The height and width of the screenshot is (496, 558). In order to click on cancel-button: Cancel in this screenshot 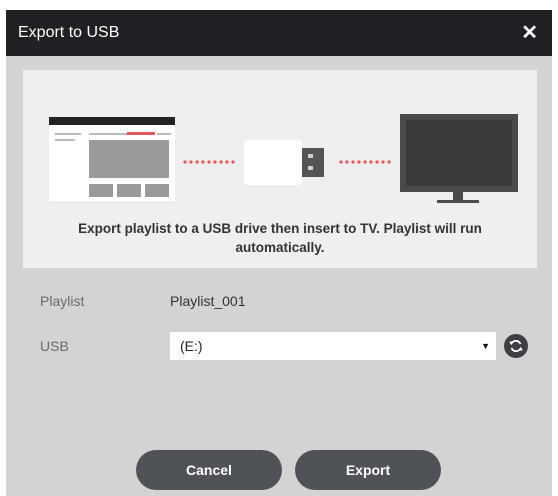, I will do `click(209, 470)`.